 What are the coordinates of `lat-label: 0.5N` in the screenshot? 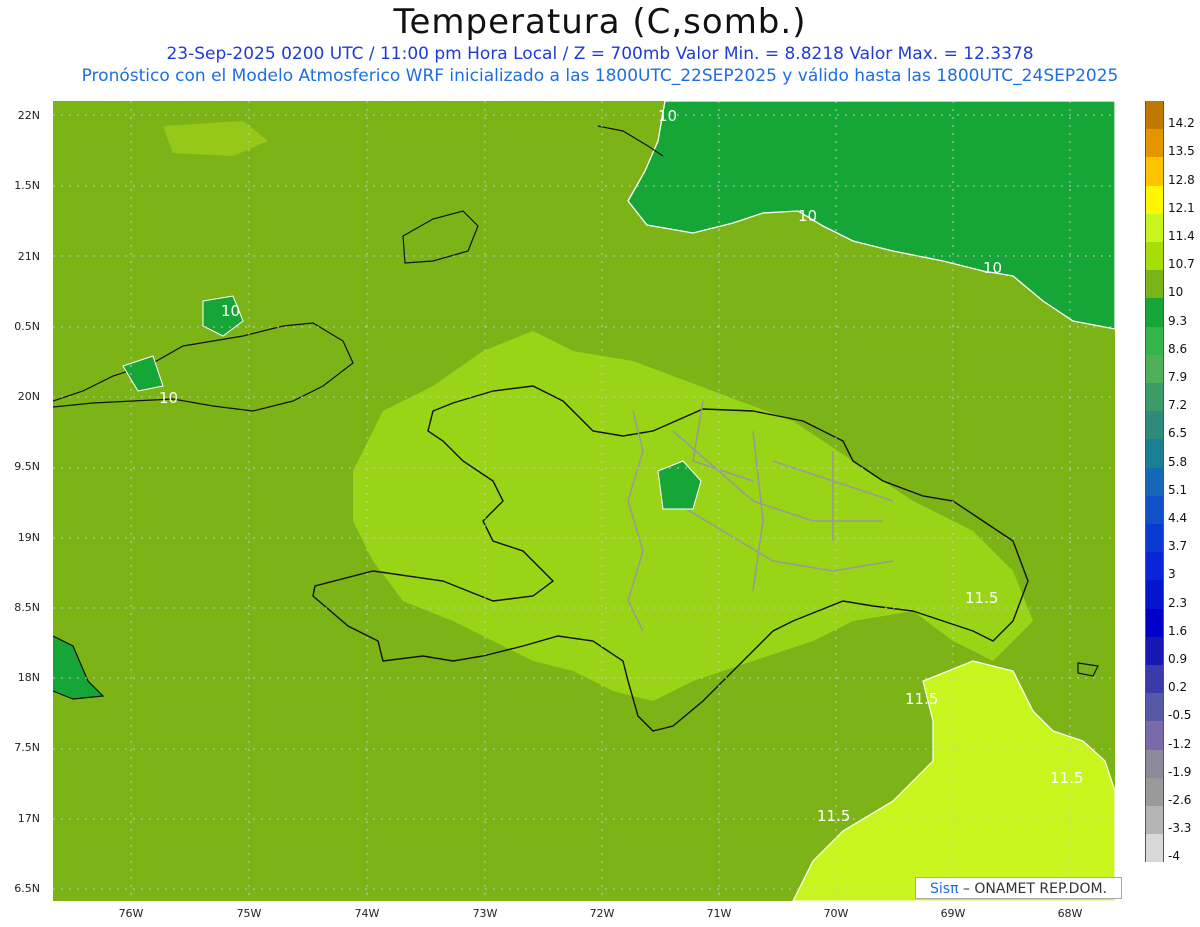 It's located at (27, 326).